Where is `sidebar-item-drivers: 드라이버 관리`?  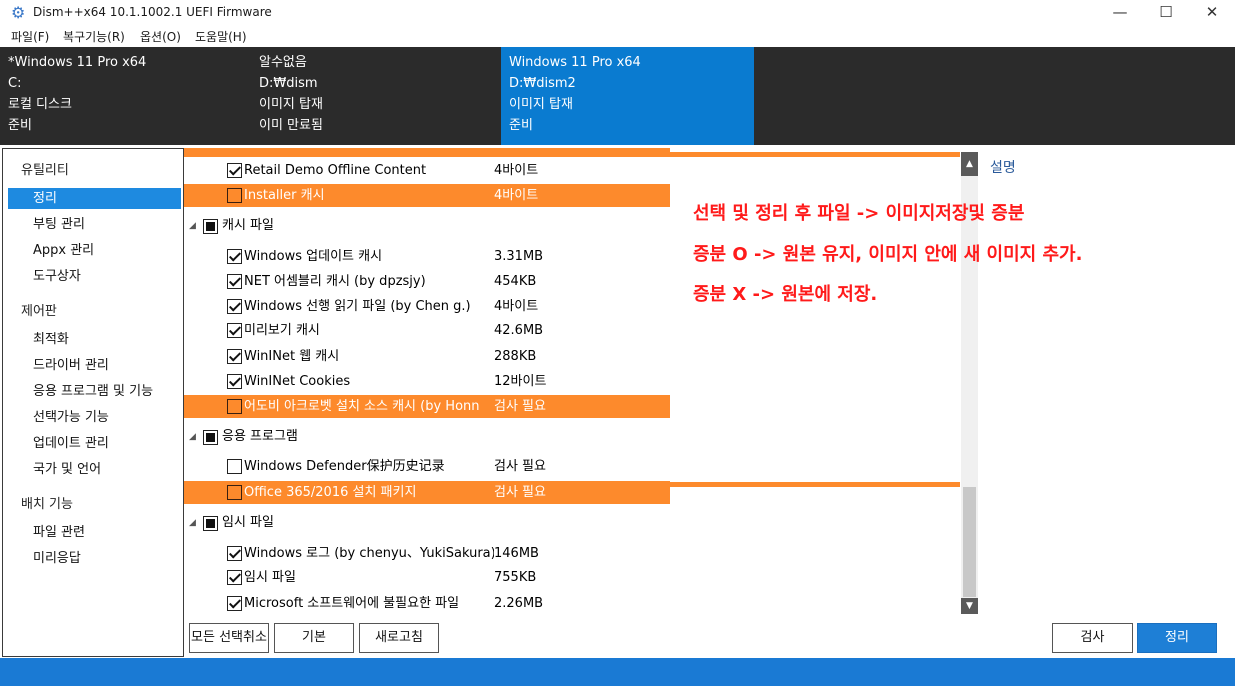 sidebar-item-drivers: 드라이버 관리 is located at coordinates (94, 365).